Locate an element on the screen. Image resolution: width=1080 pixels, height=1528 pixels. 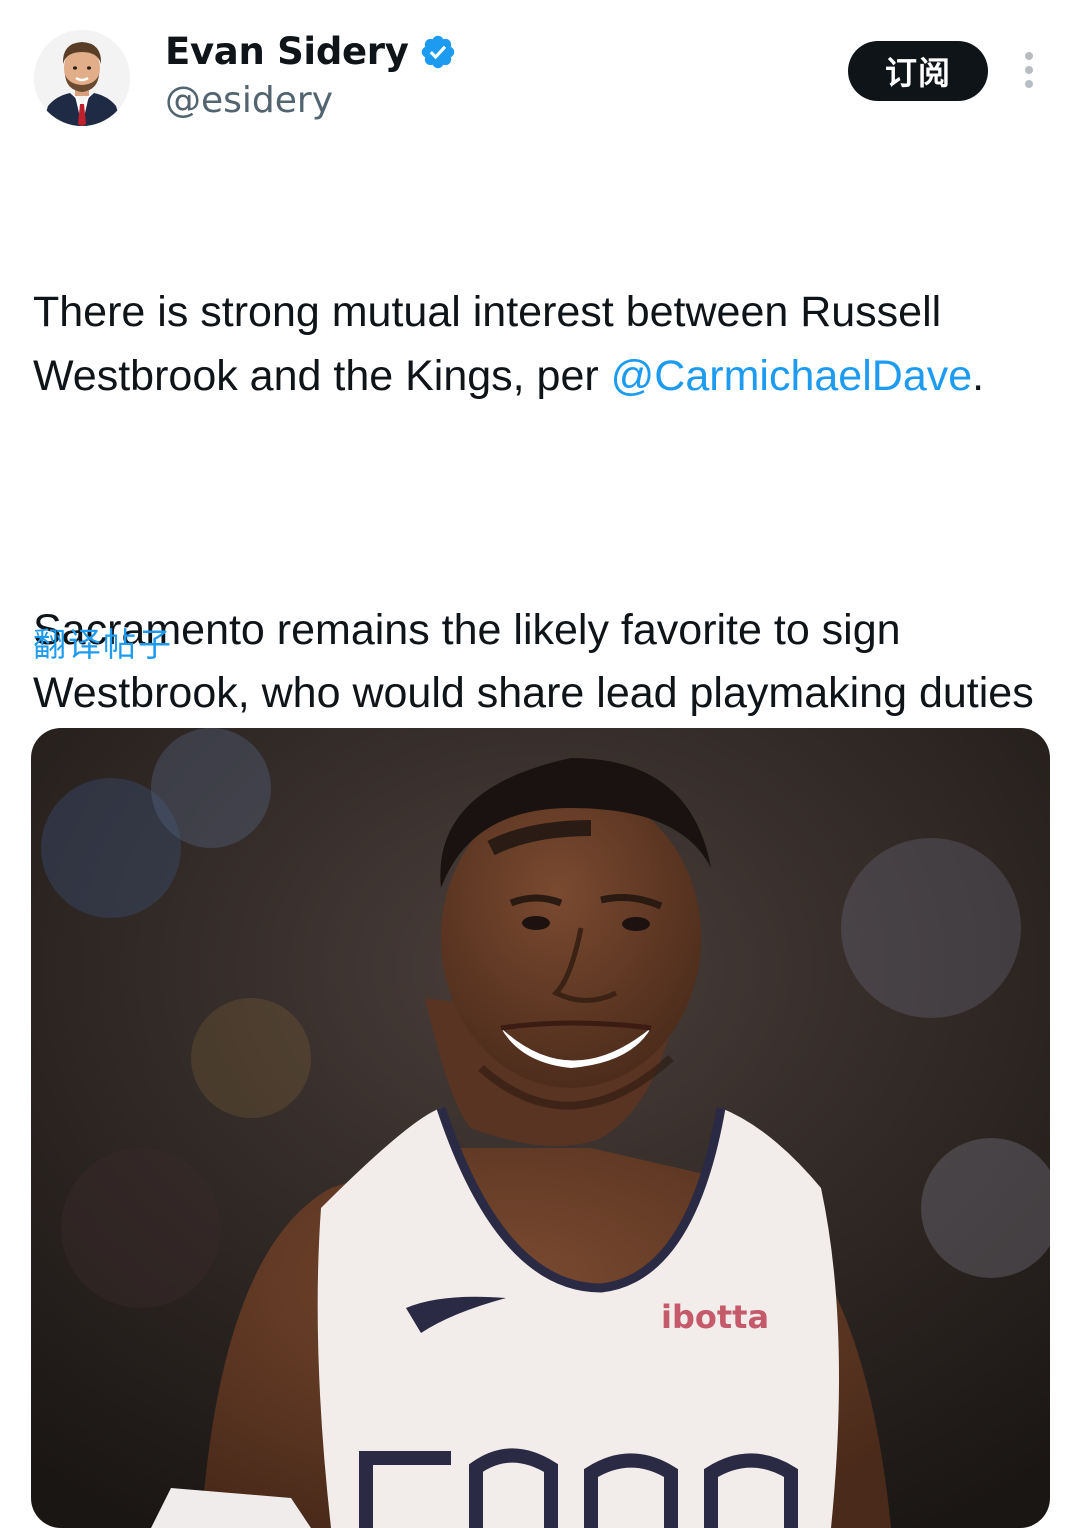
author-handle: @esidery is located at coordinates (249, 100).